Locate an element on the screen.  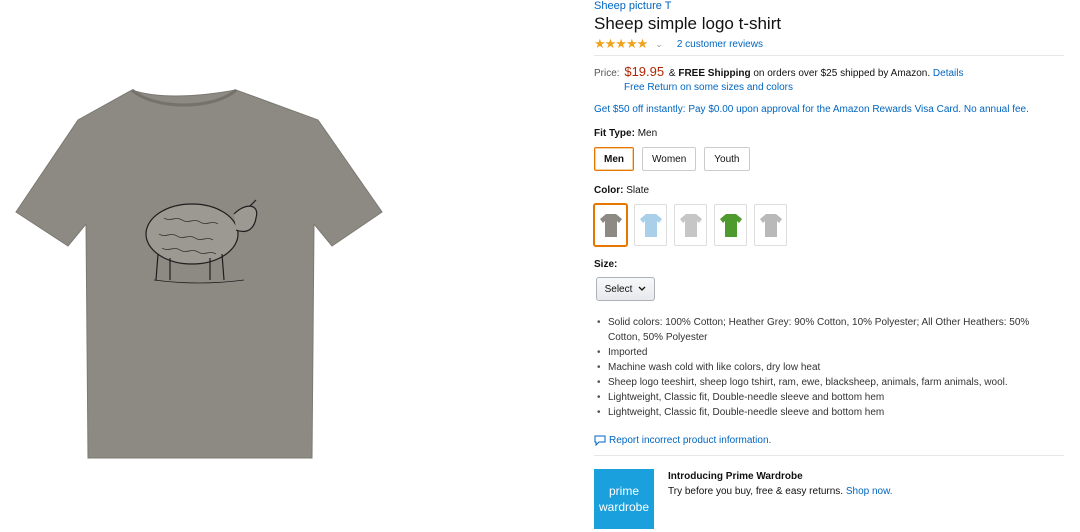
color-swatch-light-blue is located at coordinates (650, 225).